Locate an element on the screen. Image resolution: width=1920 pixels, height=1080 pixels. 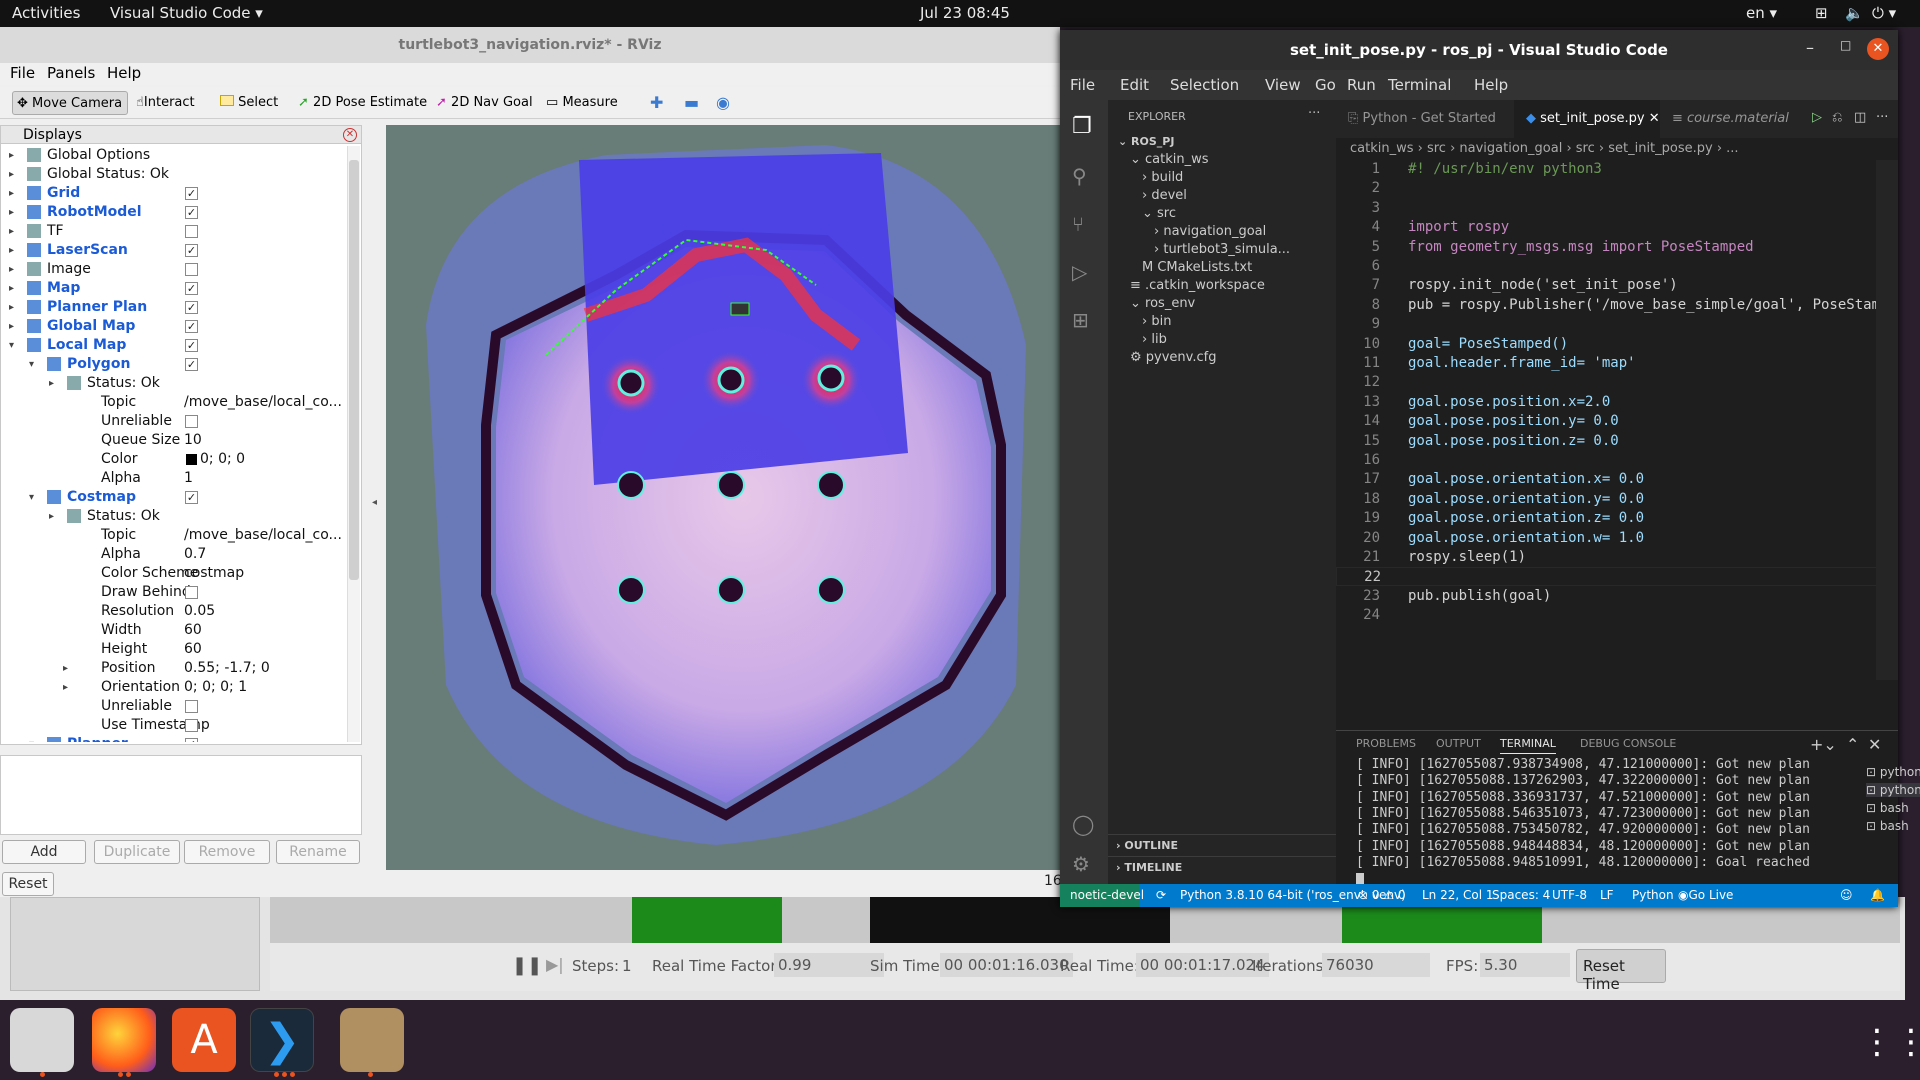
tree-item: › lib is located at coordinates (1154, 340).